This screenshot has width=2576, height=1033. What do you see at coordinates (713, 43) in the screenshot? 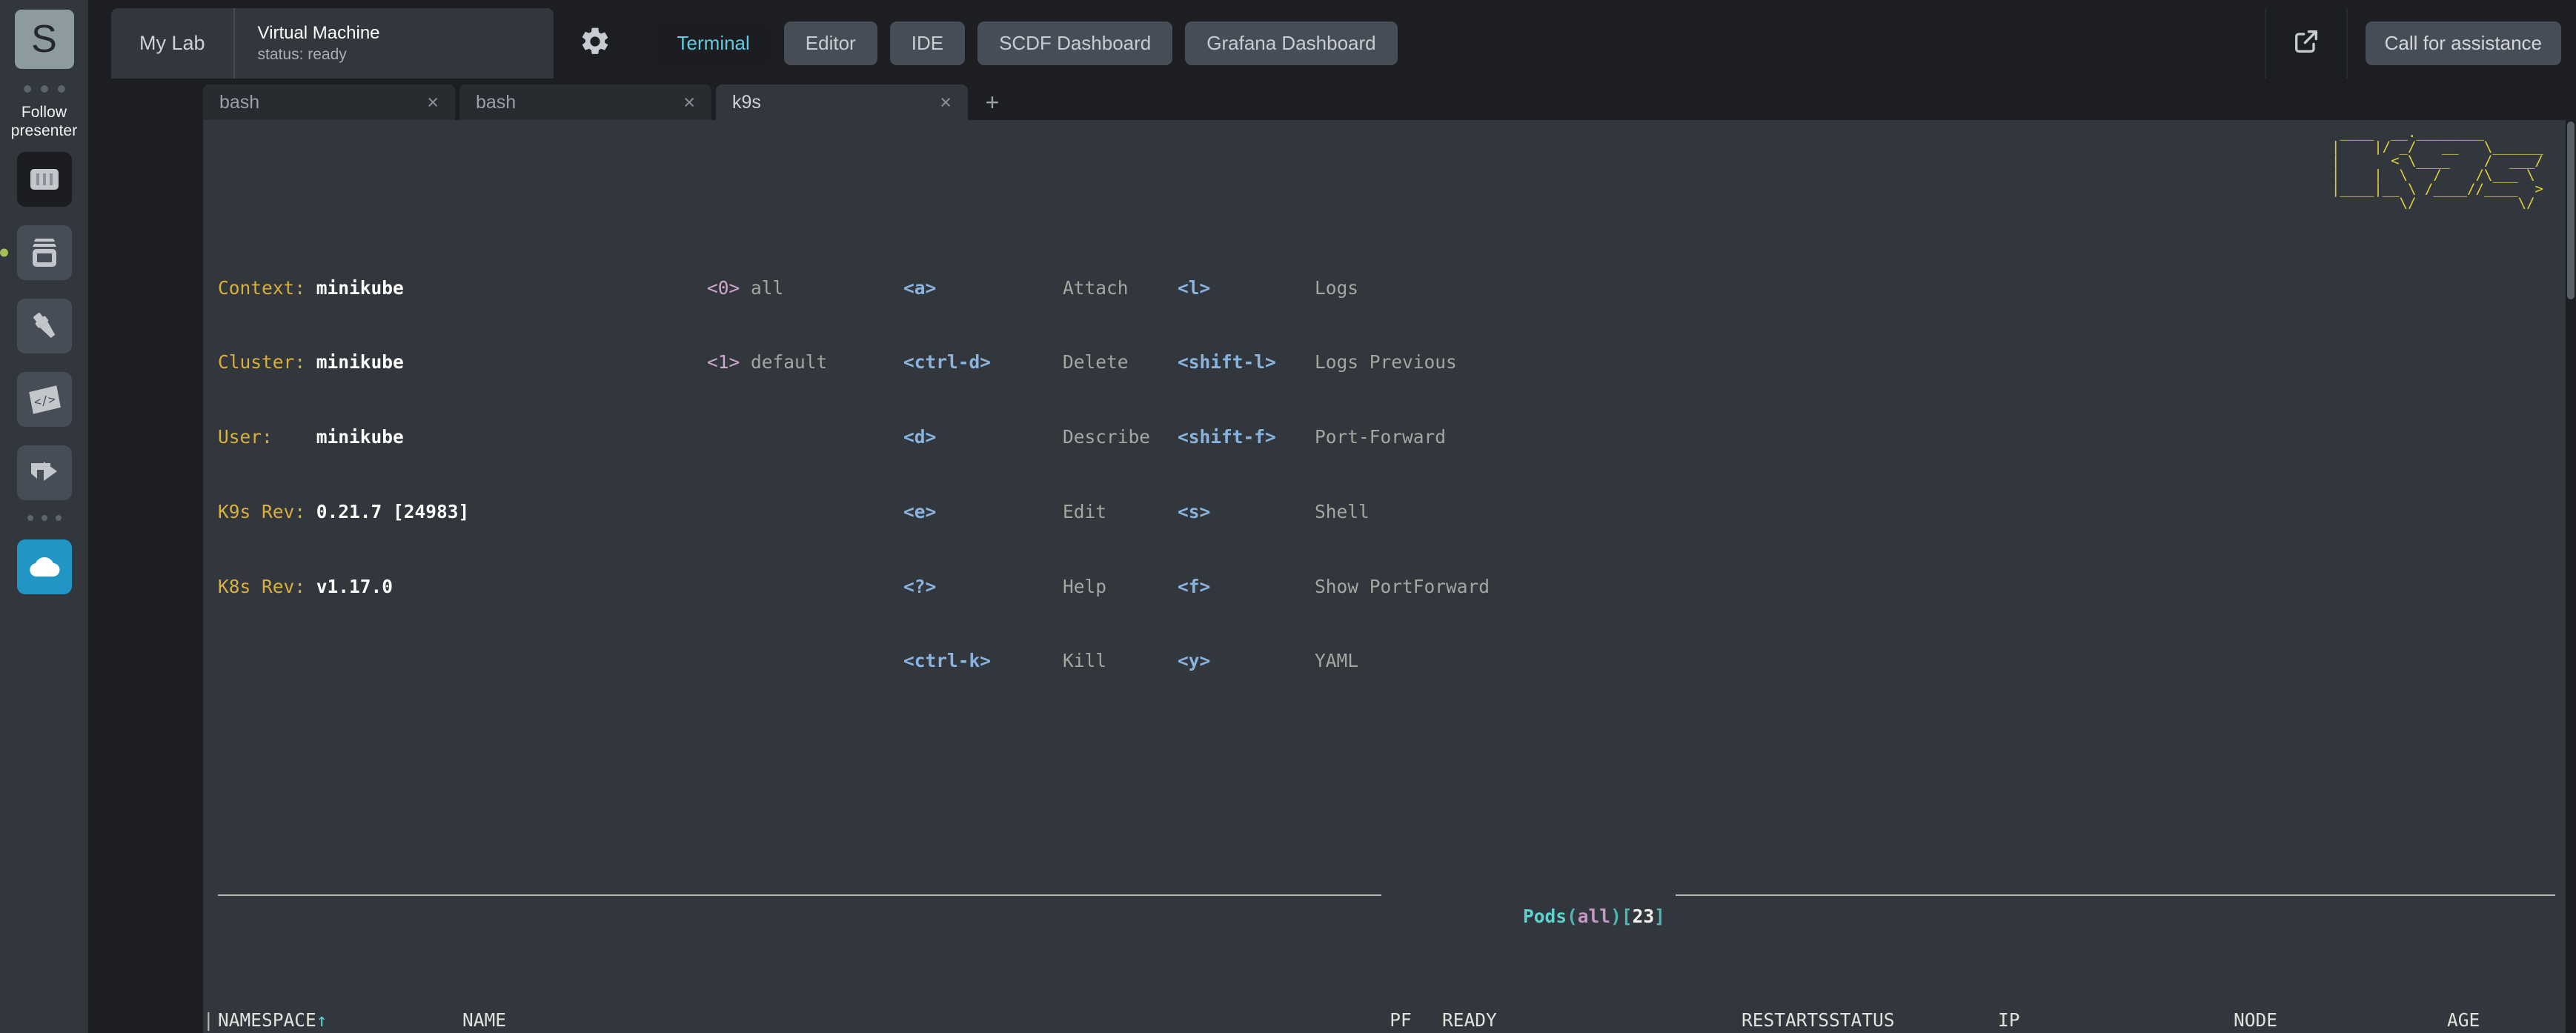
I see `tab-terminal: Terminal` at bounding box center [713, 43].